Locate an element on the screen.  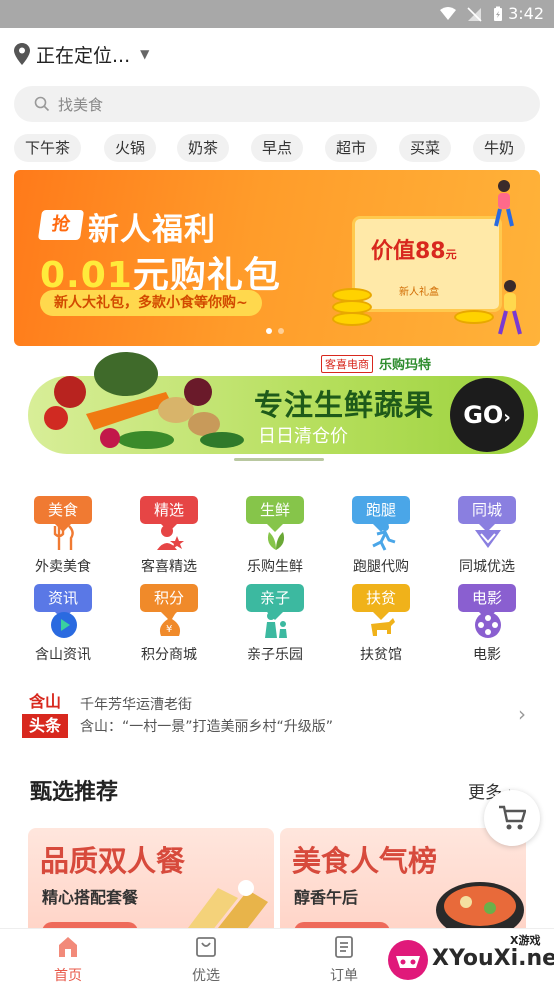
category-label: 扶贫馆 is located at coordinates (381, 655).